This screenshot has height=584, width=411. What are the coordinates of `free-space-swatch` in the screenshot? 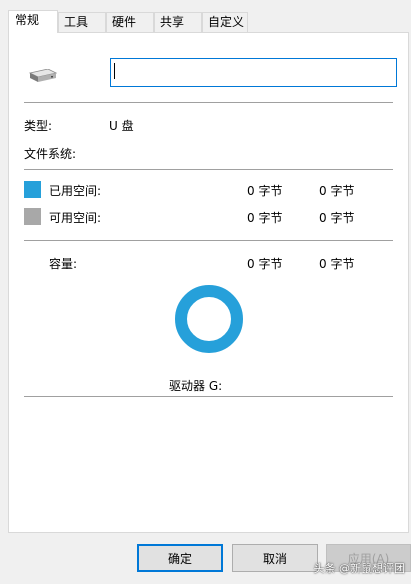 It's located at (32, 216).